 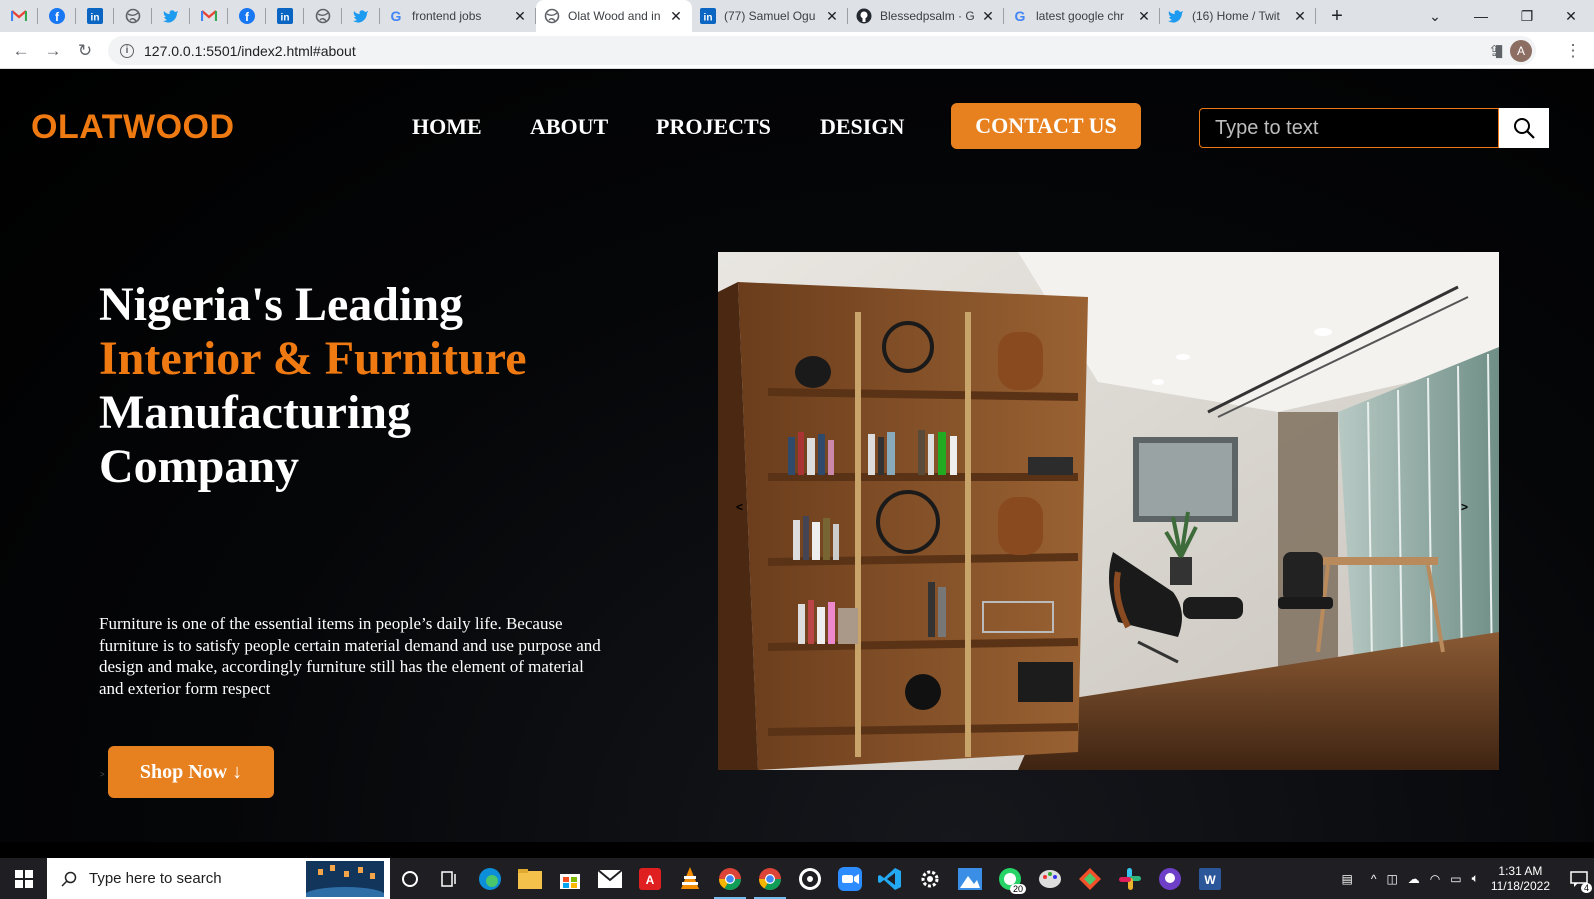 I want to click on site-logo: OLATWOOD, so click(x=133, y=127).